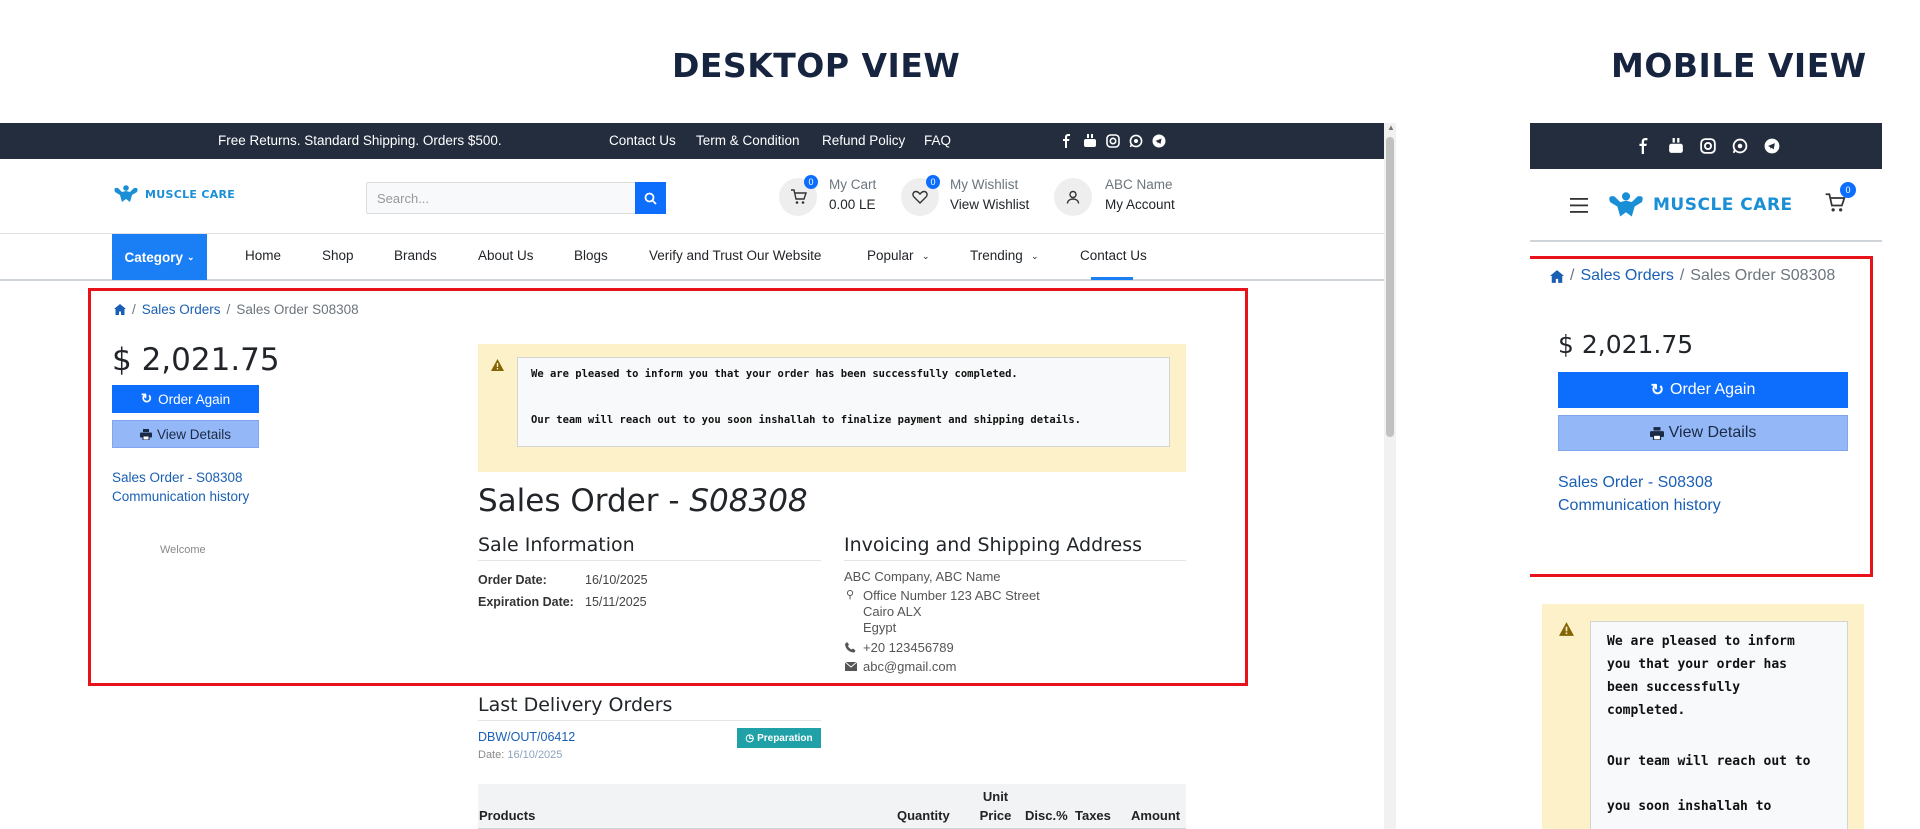  Describe the element at coordinates (1566, 629) in the screenshot. I see `warning-icon` at that location.